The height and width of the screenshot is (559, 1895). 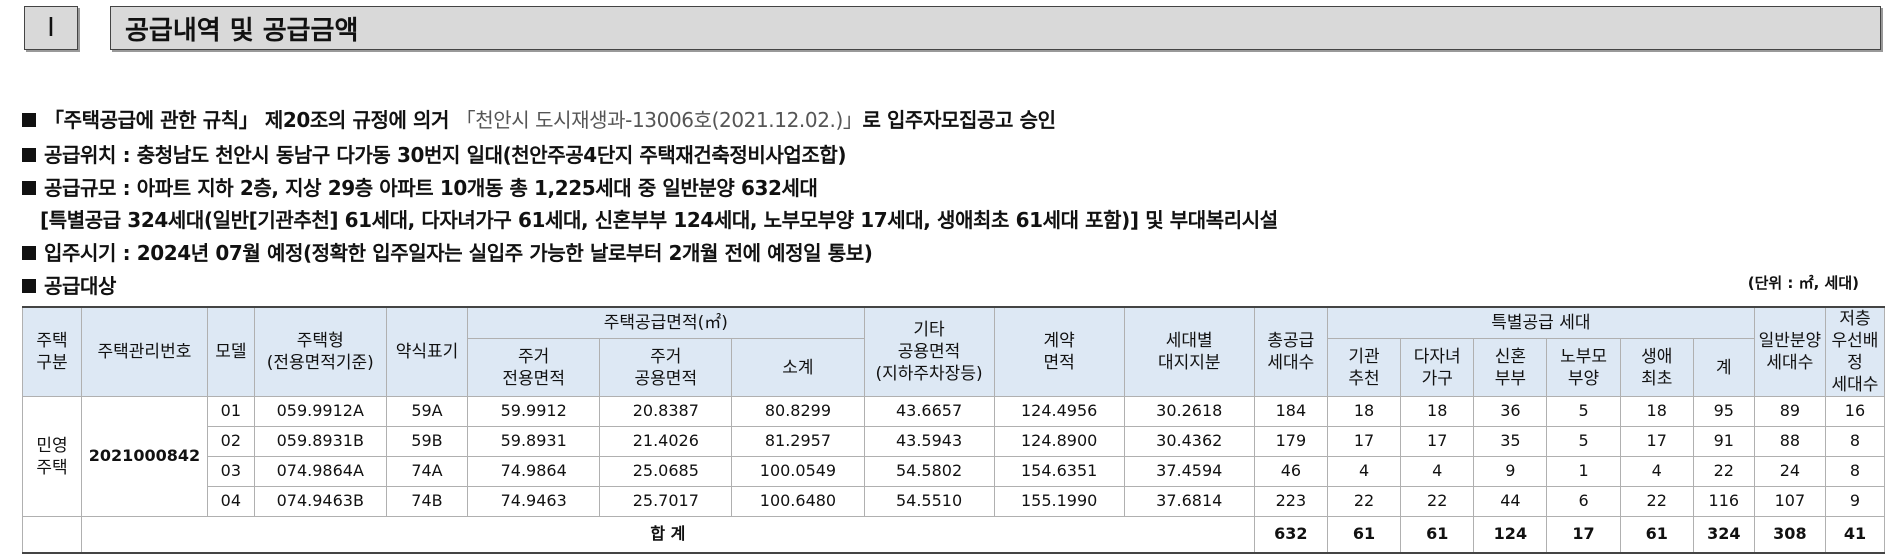 What do you see at coordinates (1656, 442) in the screenshot?
I see `cell-special-firsttime: 17` at bounding box center [1656, 442].